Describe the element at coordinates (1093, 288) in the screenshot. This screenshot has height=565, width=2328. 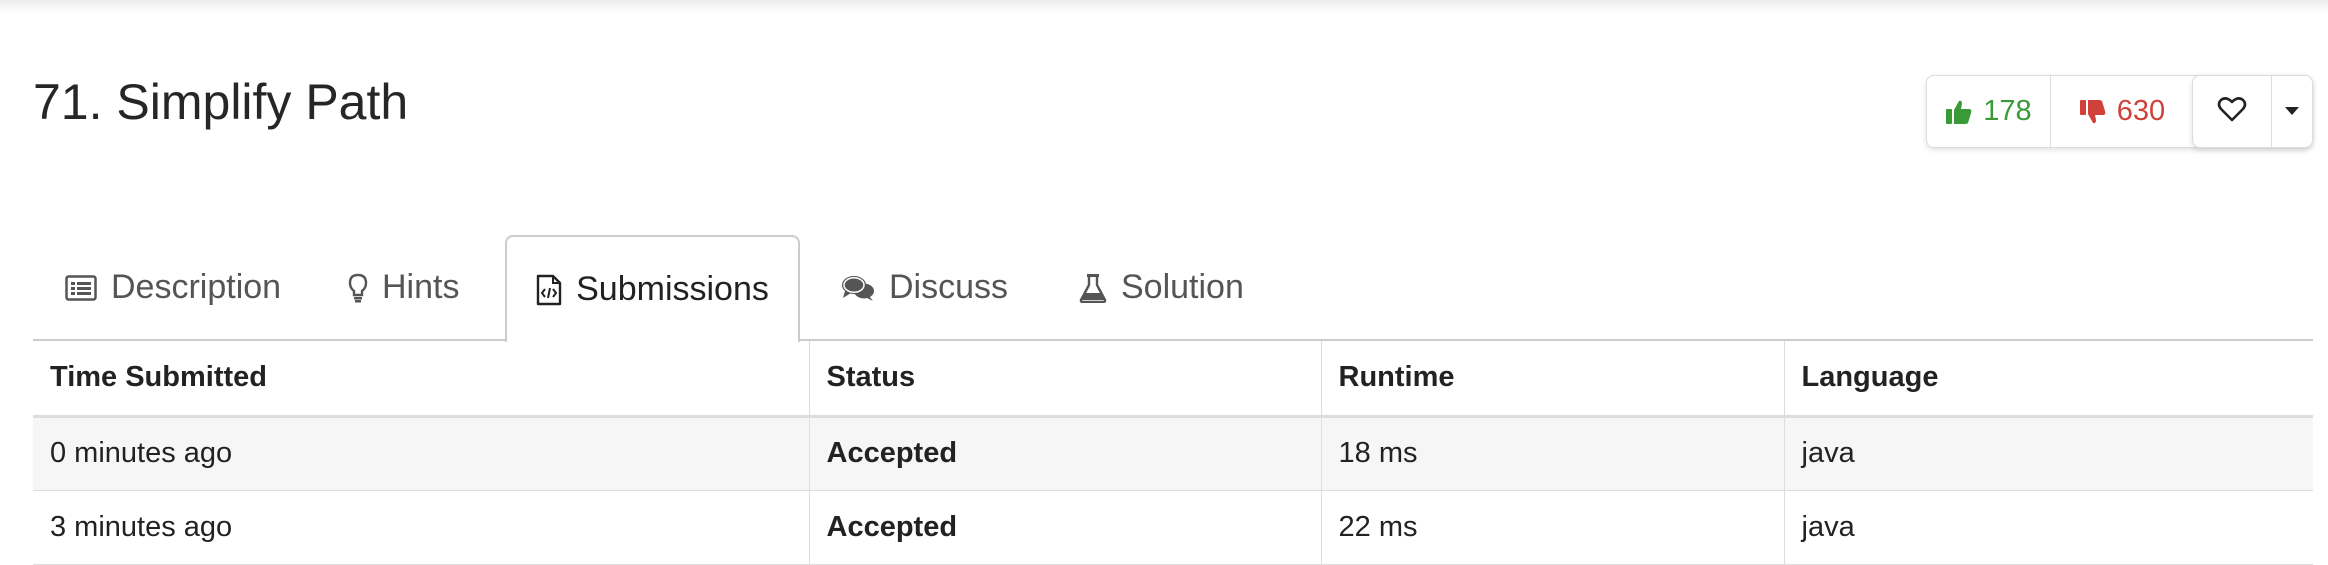
I see `flask-icon` at that location.